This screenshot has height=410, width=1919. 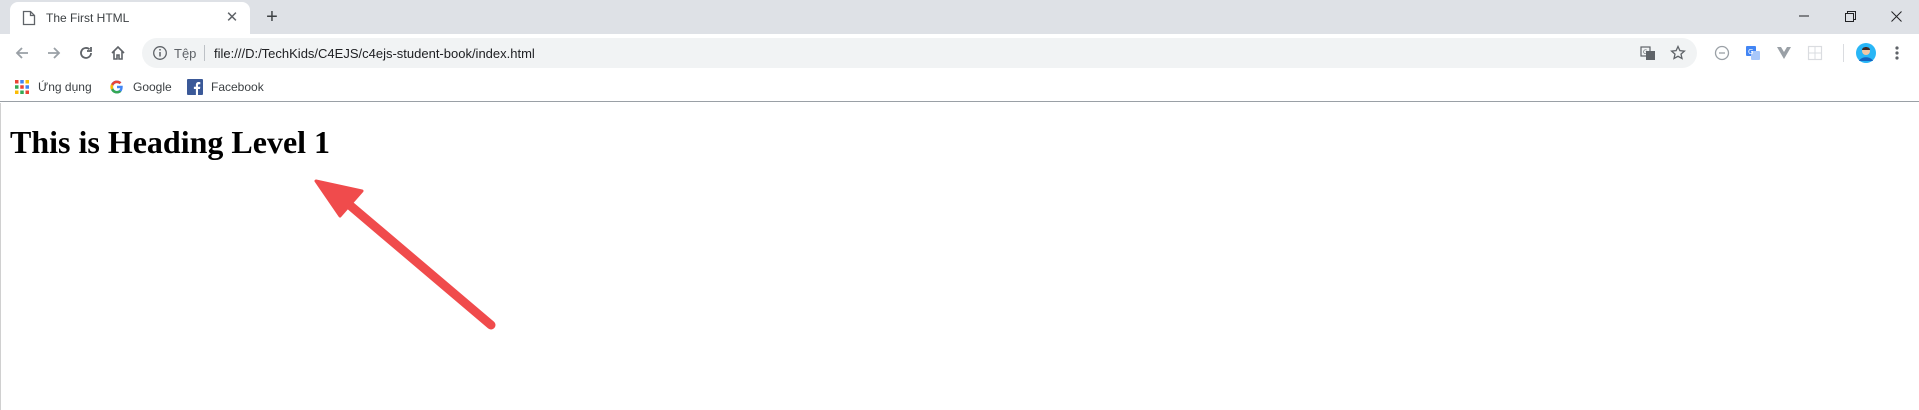 I want to click on translate-icon: G, so click(x=1648, y=53).